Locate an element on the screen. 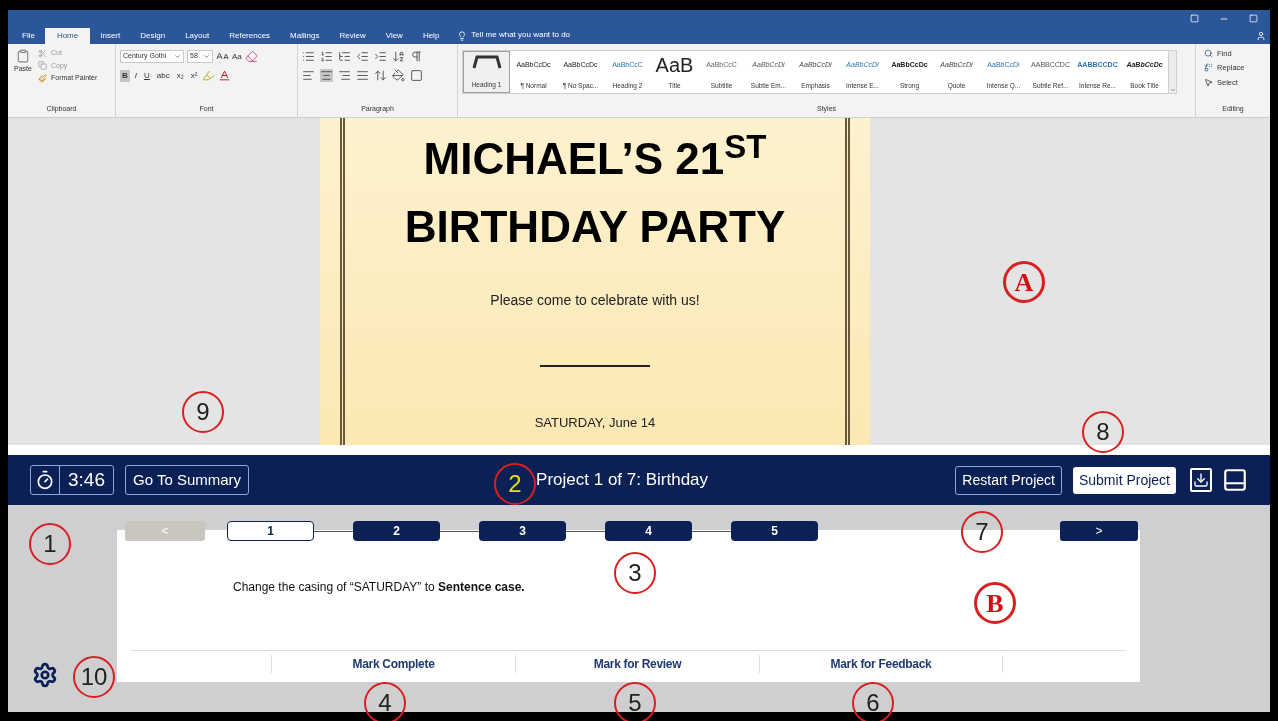 This screenshot has width=1278, height=721. panel-icon is located at coordinates (1235, 480).